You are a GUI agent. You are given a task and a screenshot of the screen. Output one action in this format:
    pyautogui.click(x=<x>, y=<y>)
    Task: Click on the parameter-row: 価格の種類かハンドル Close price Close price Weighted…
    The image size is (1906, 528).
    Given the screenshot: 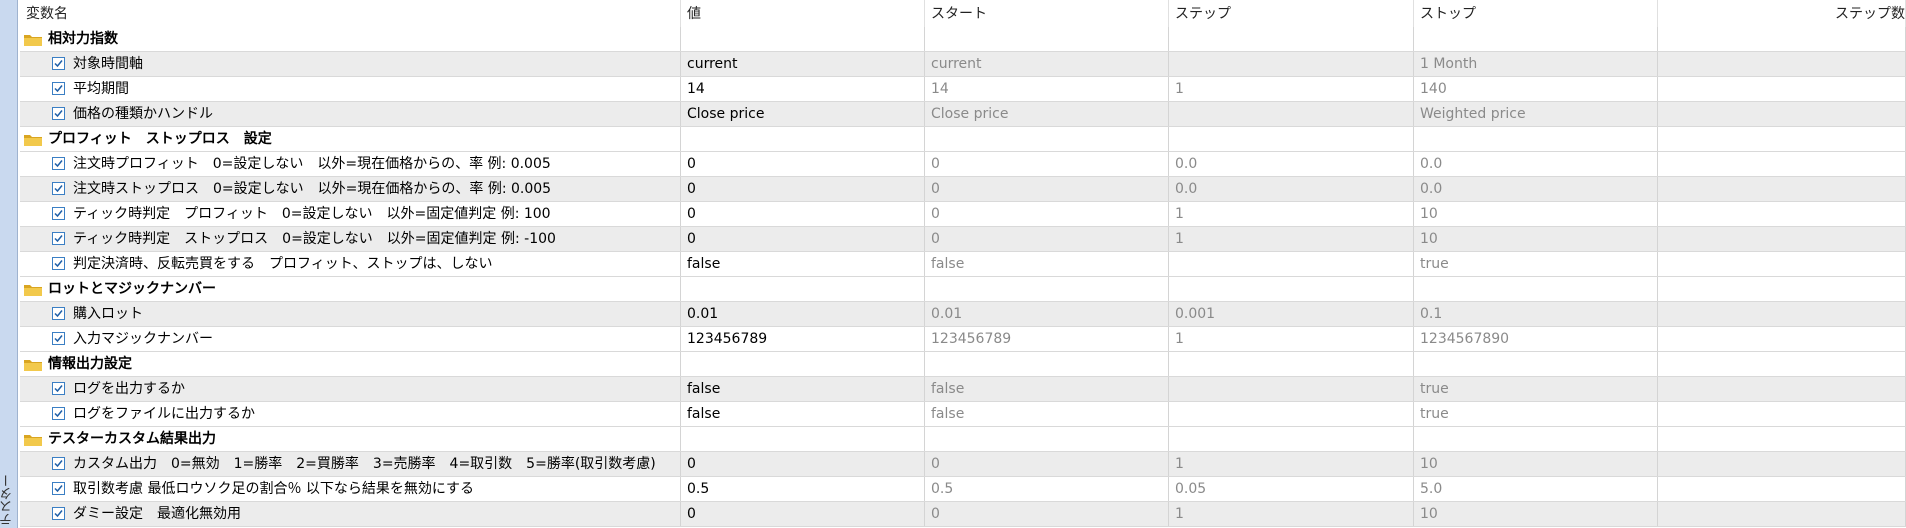 What is the action you would take?
    pyautogui.click(x=963, y=114)
    